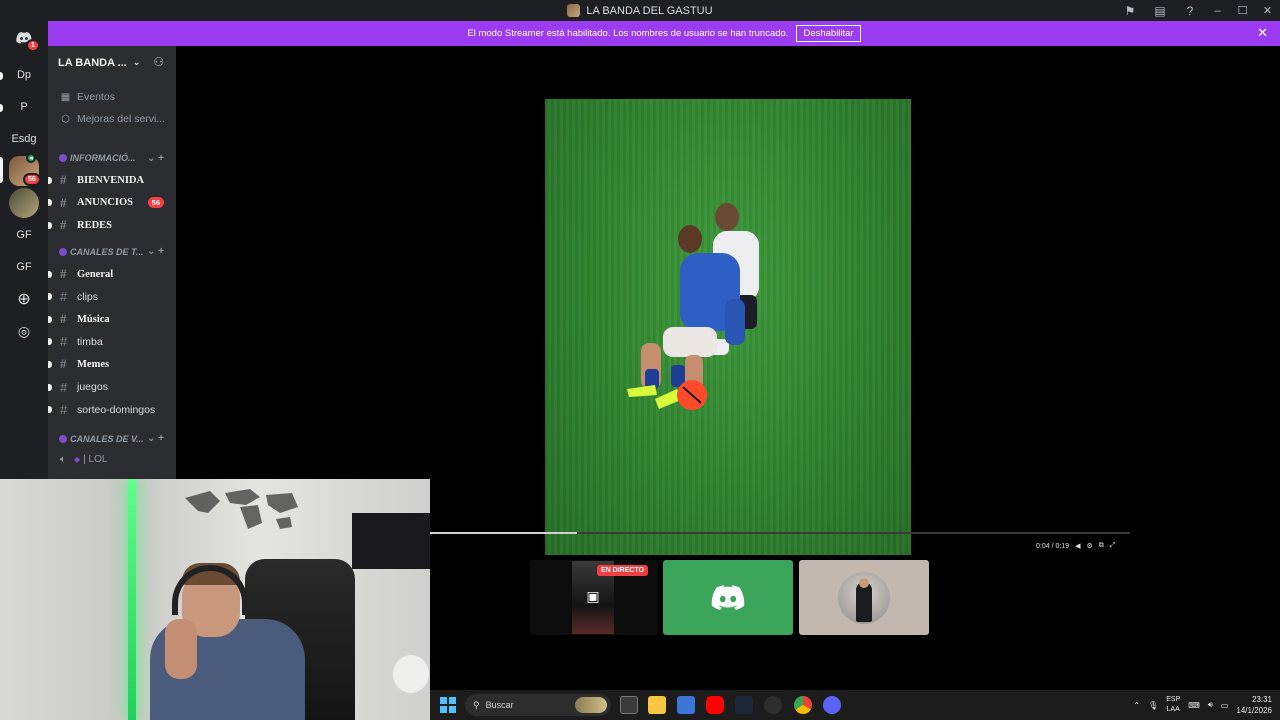  What do you see at coordinates (112, 460) in the screenshot?
I see `voice-channel-lol: 🔈︎ ◆ | LOL` at bounding box center [112, 460].